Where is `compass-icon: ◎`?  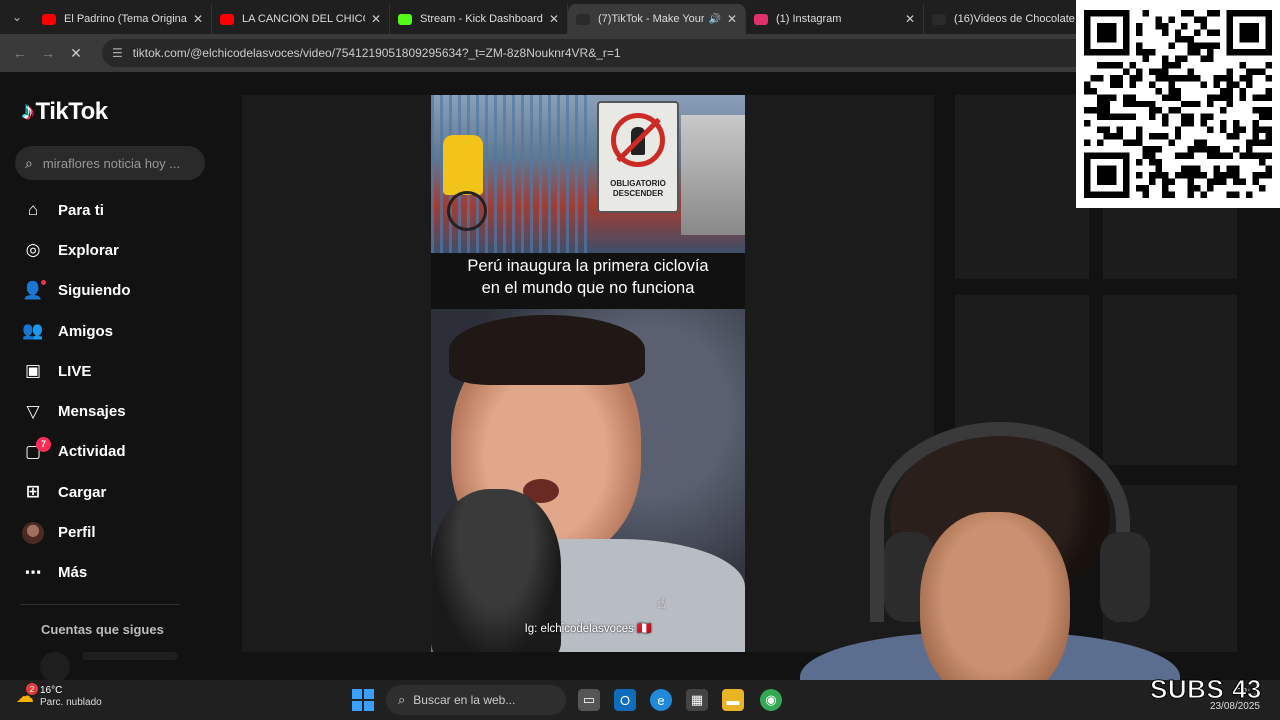 compass-icon: ◎ is located at coordinates (33, 250).